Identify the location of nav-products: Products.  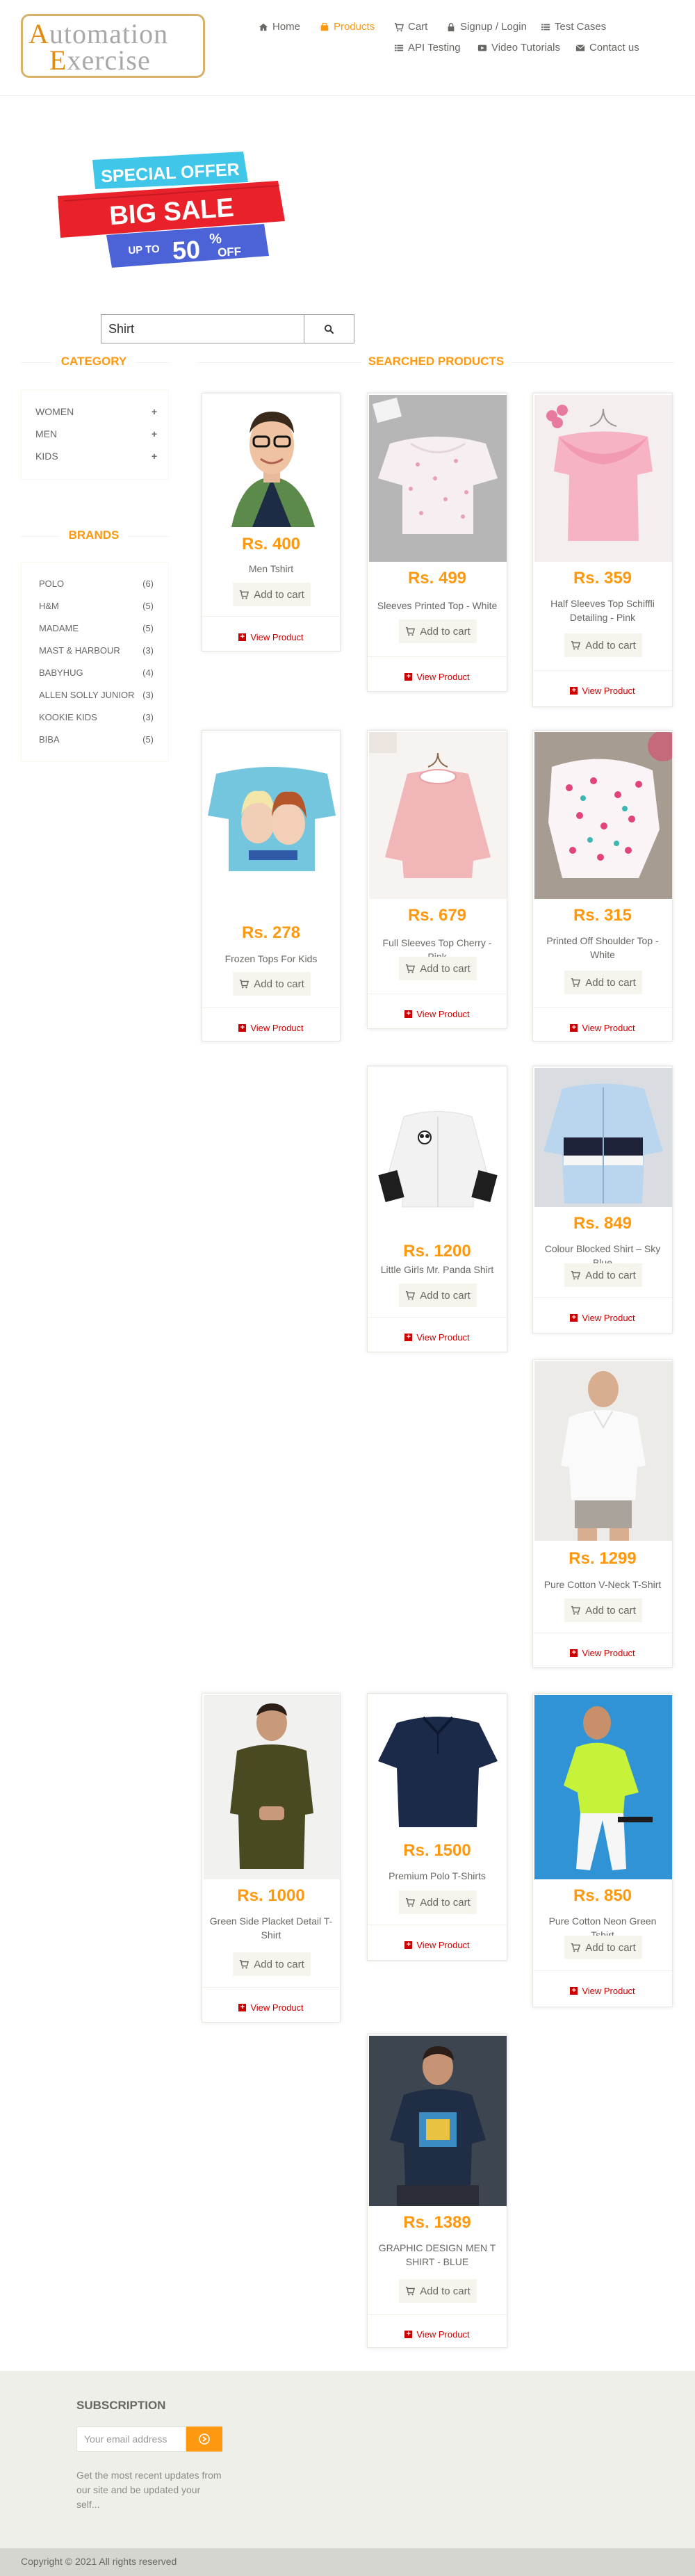
(347, 27).